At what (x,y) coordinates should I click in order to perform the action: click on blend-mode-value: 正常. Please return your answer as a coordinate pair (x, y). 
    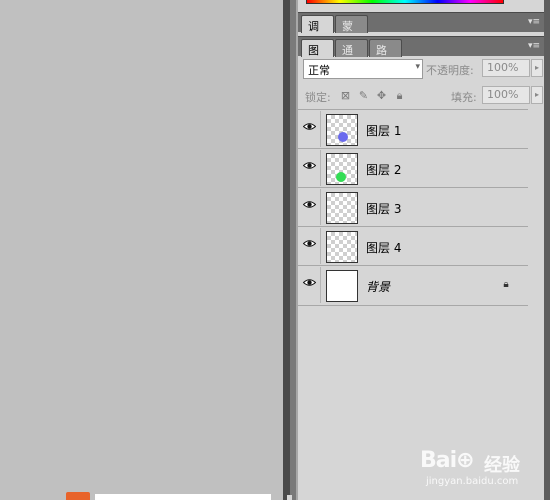
    Looking at the image, I should click on (319, 70).